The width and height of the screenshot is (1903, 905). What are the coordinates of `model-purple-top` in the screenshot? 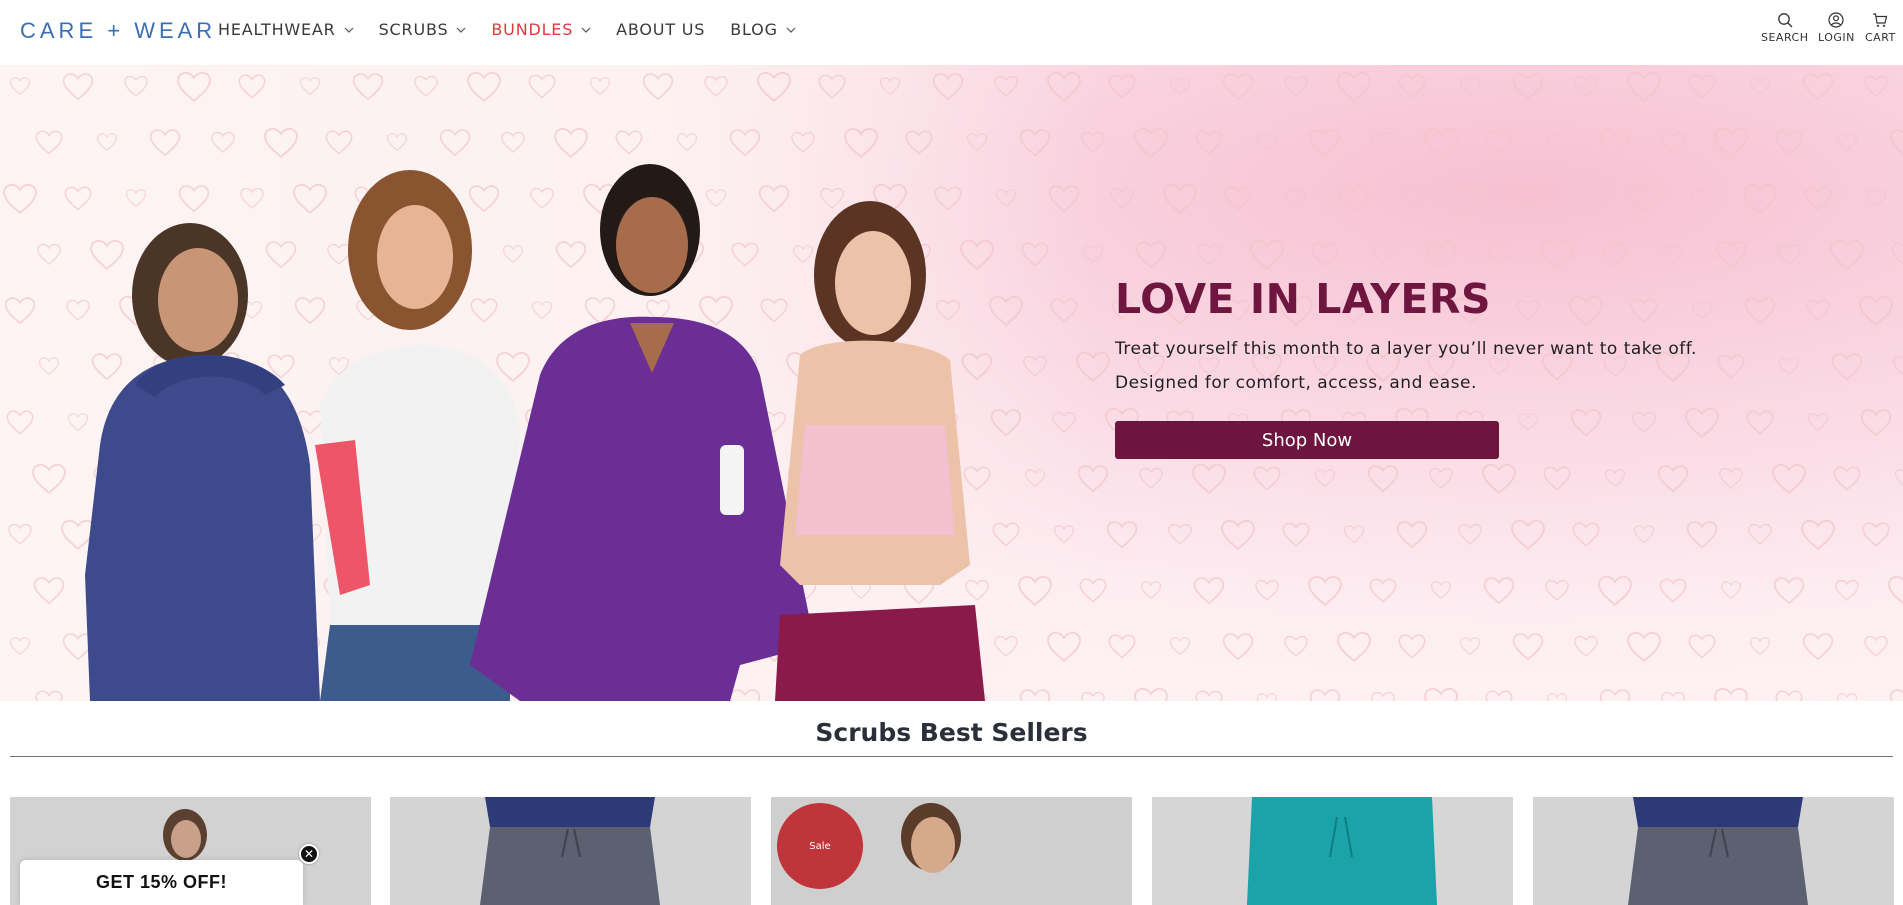 It's located at (642, 432).